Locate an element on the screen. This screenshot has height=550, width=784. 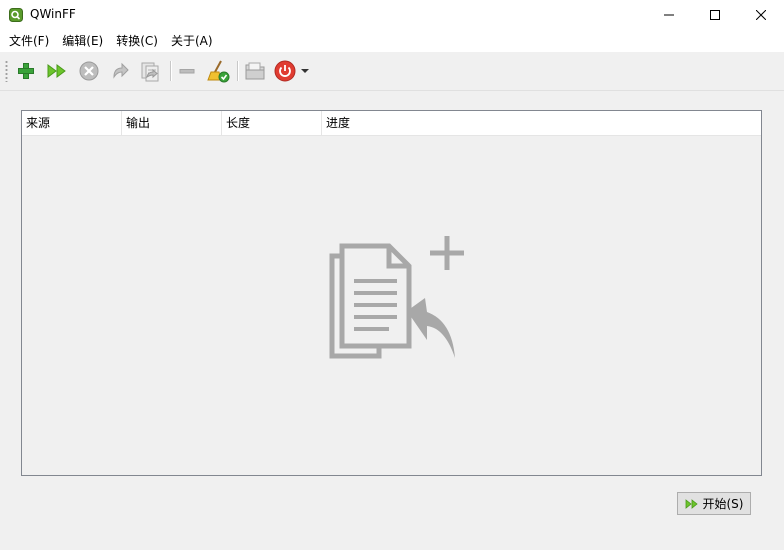
redo-icon is located at coordinates (121, 70).